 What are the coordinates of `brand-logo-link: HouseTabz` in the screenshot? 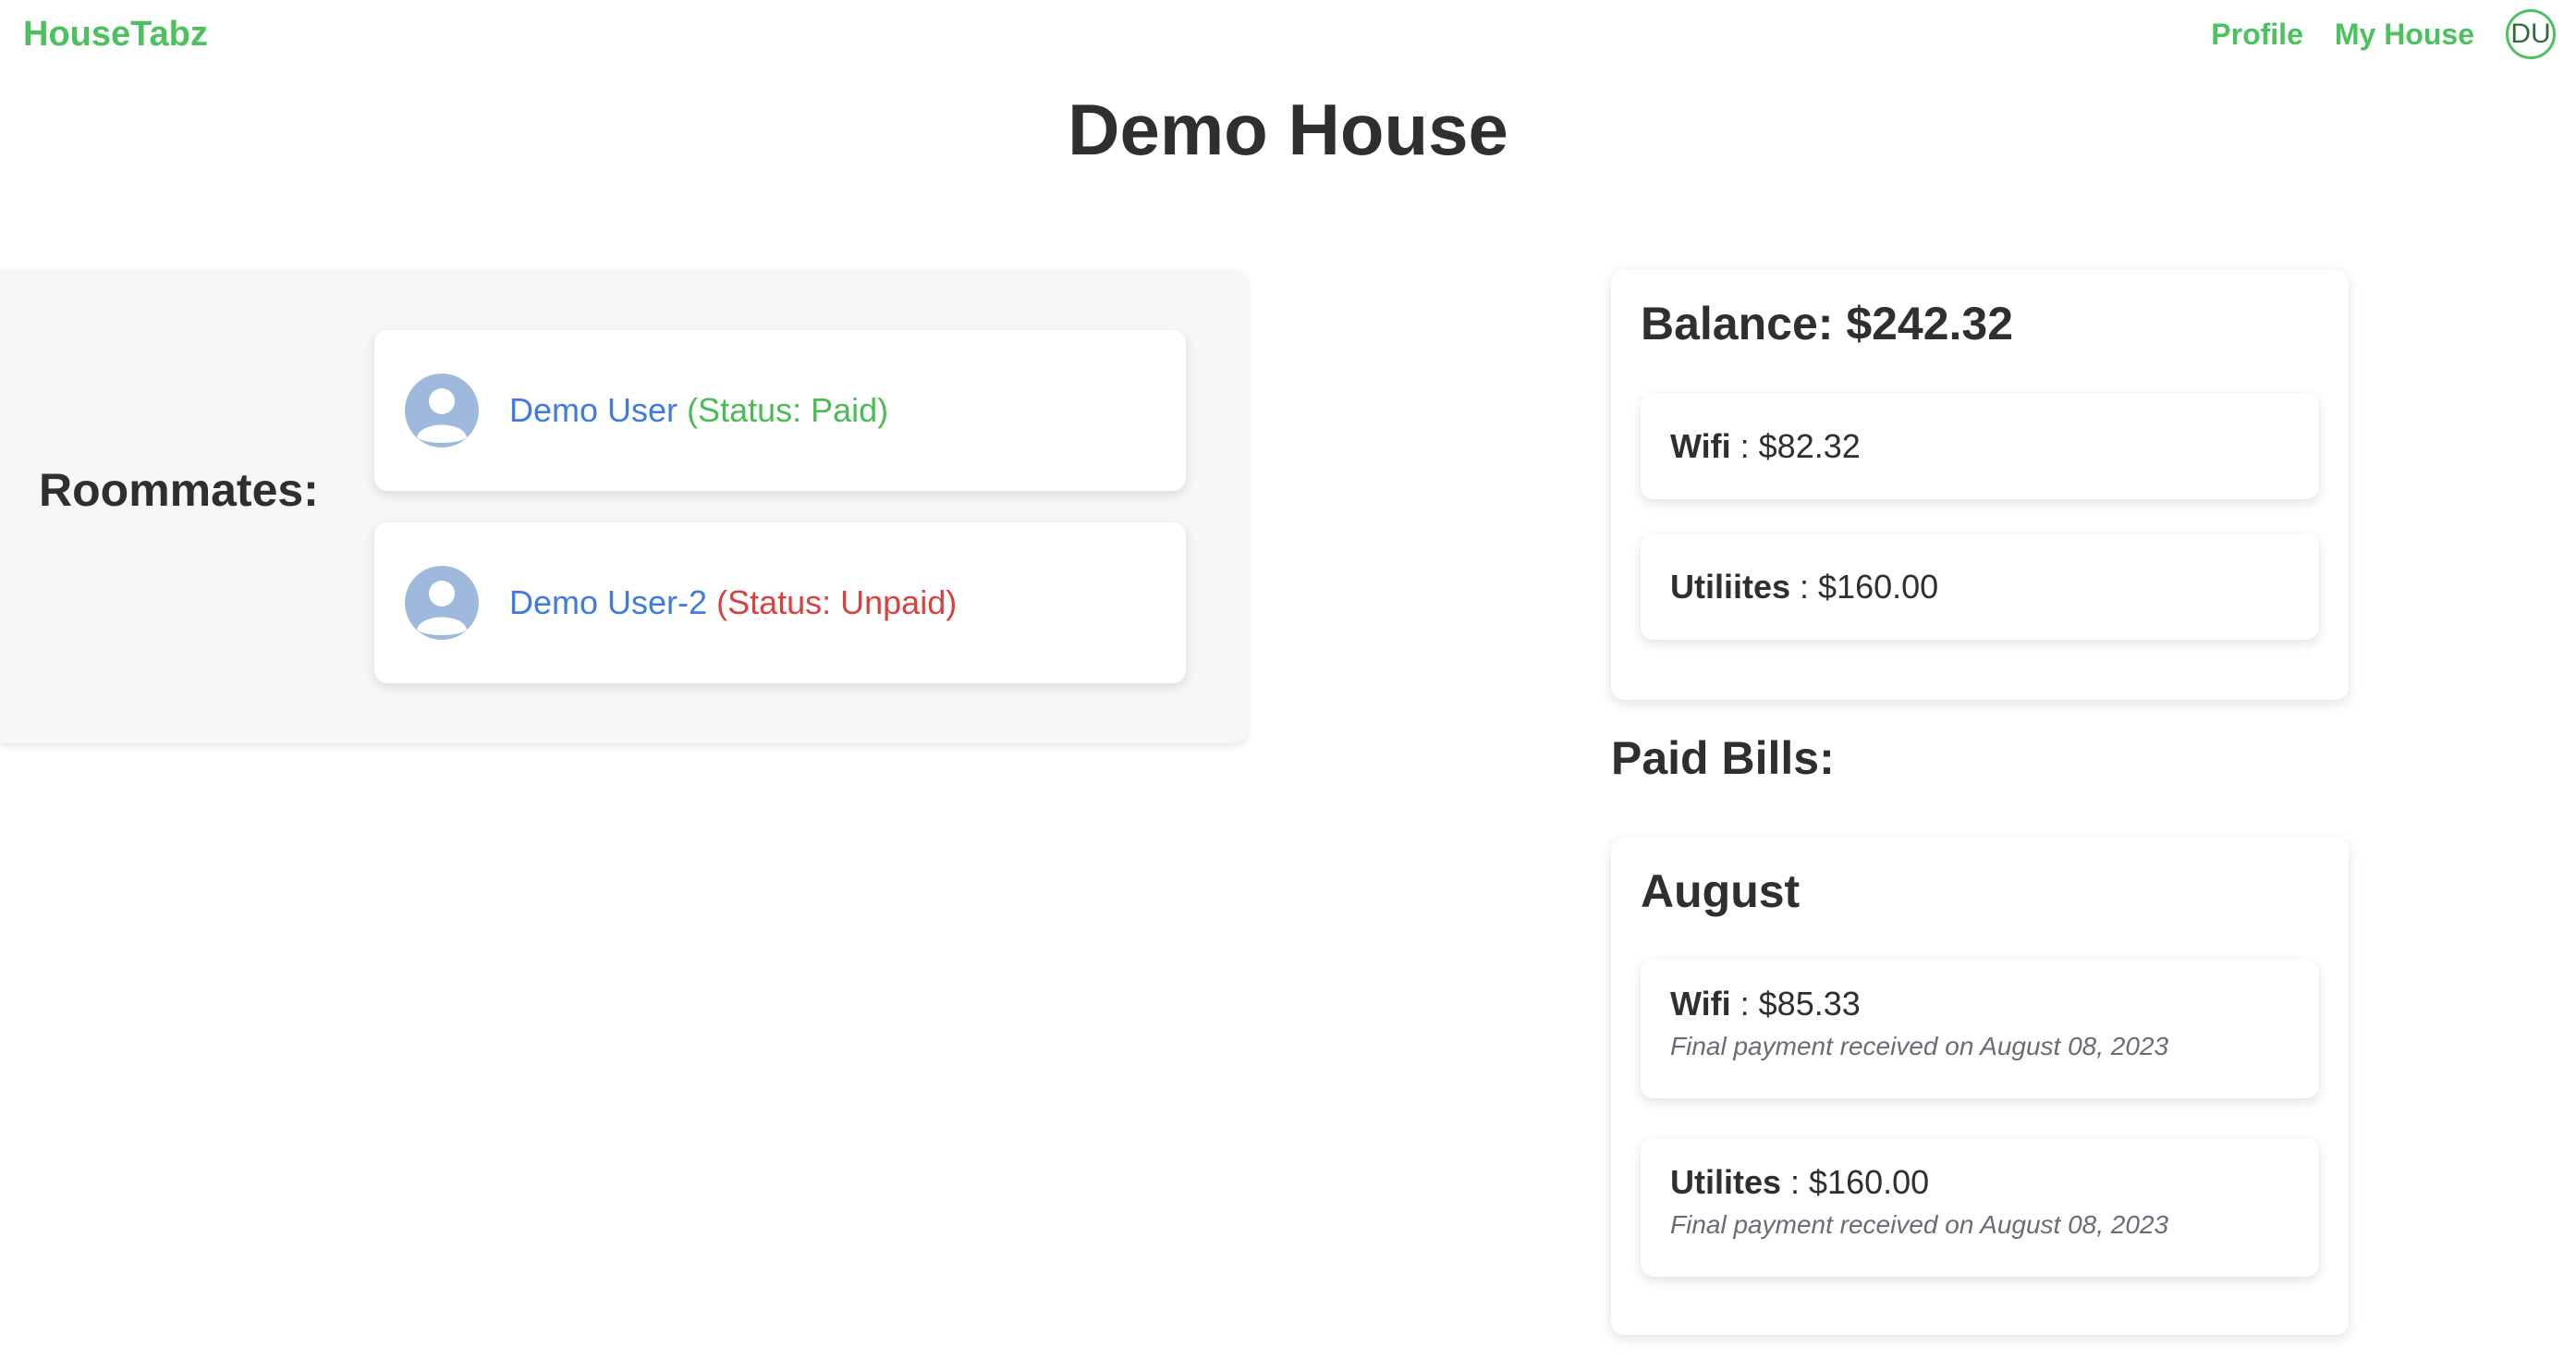 It's located at (115, 34).